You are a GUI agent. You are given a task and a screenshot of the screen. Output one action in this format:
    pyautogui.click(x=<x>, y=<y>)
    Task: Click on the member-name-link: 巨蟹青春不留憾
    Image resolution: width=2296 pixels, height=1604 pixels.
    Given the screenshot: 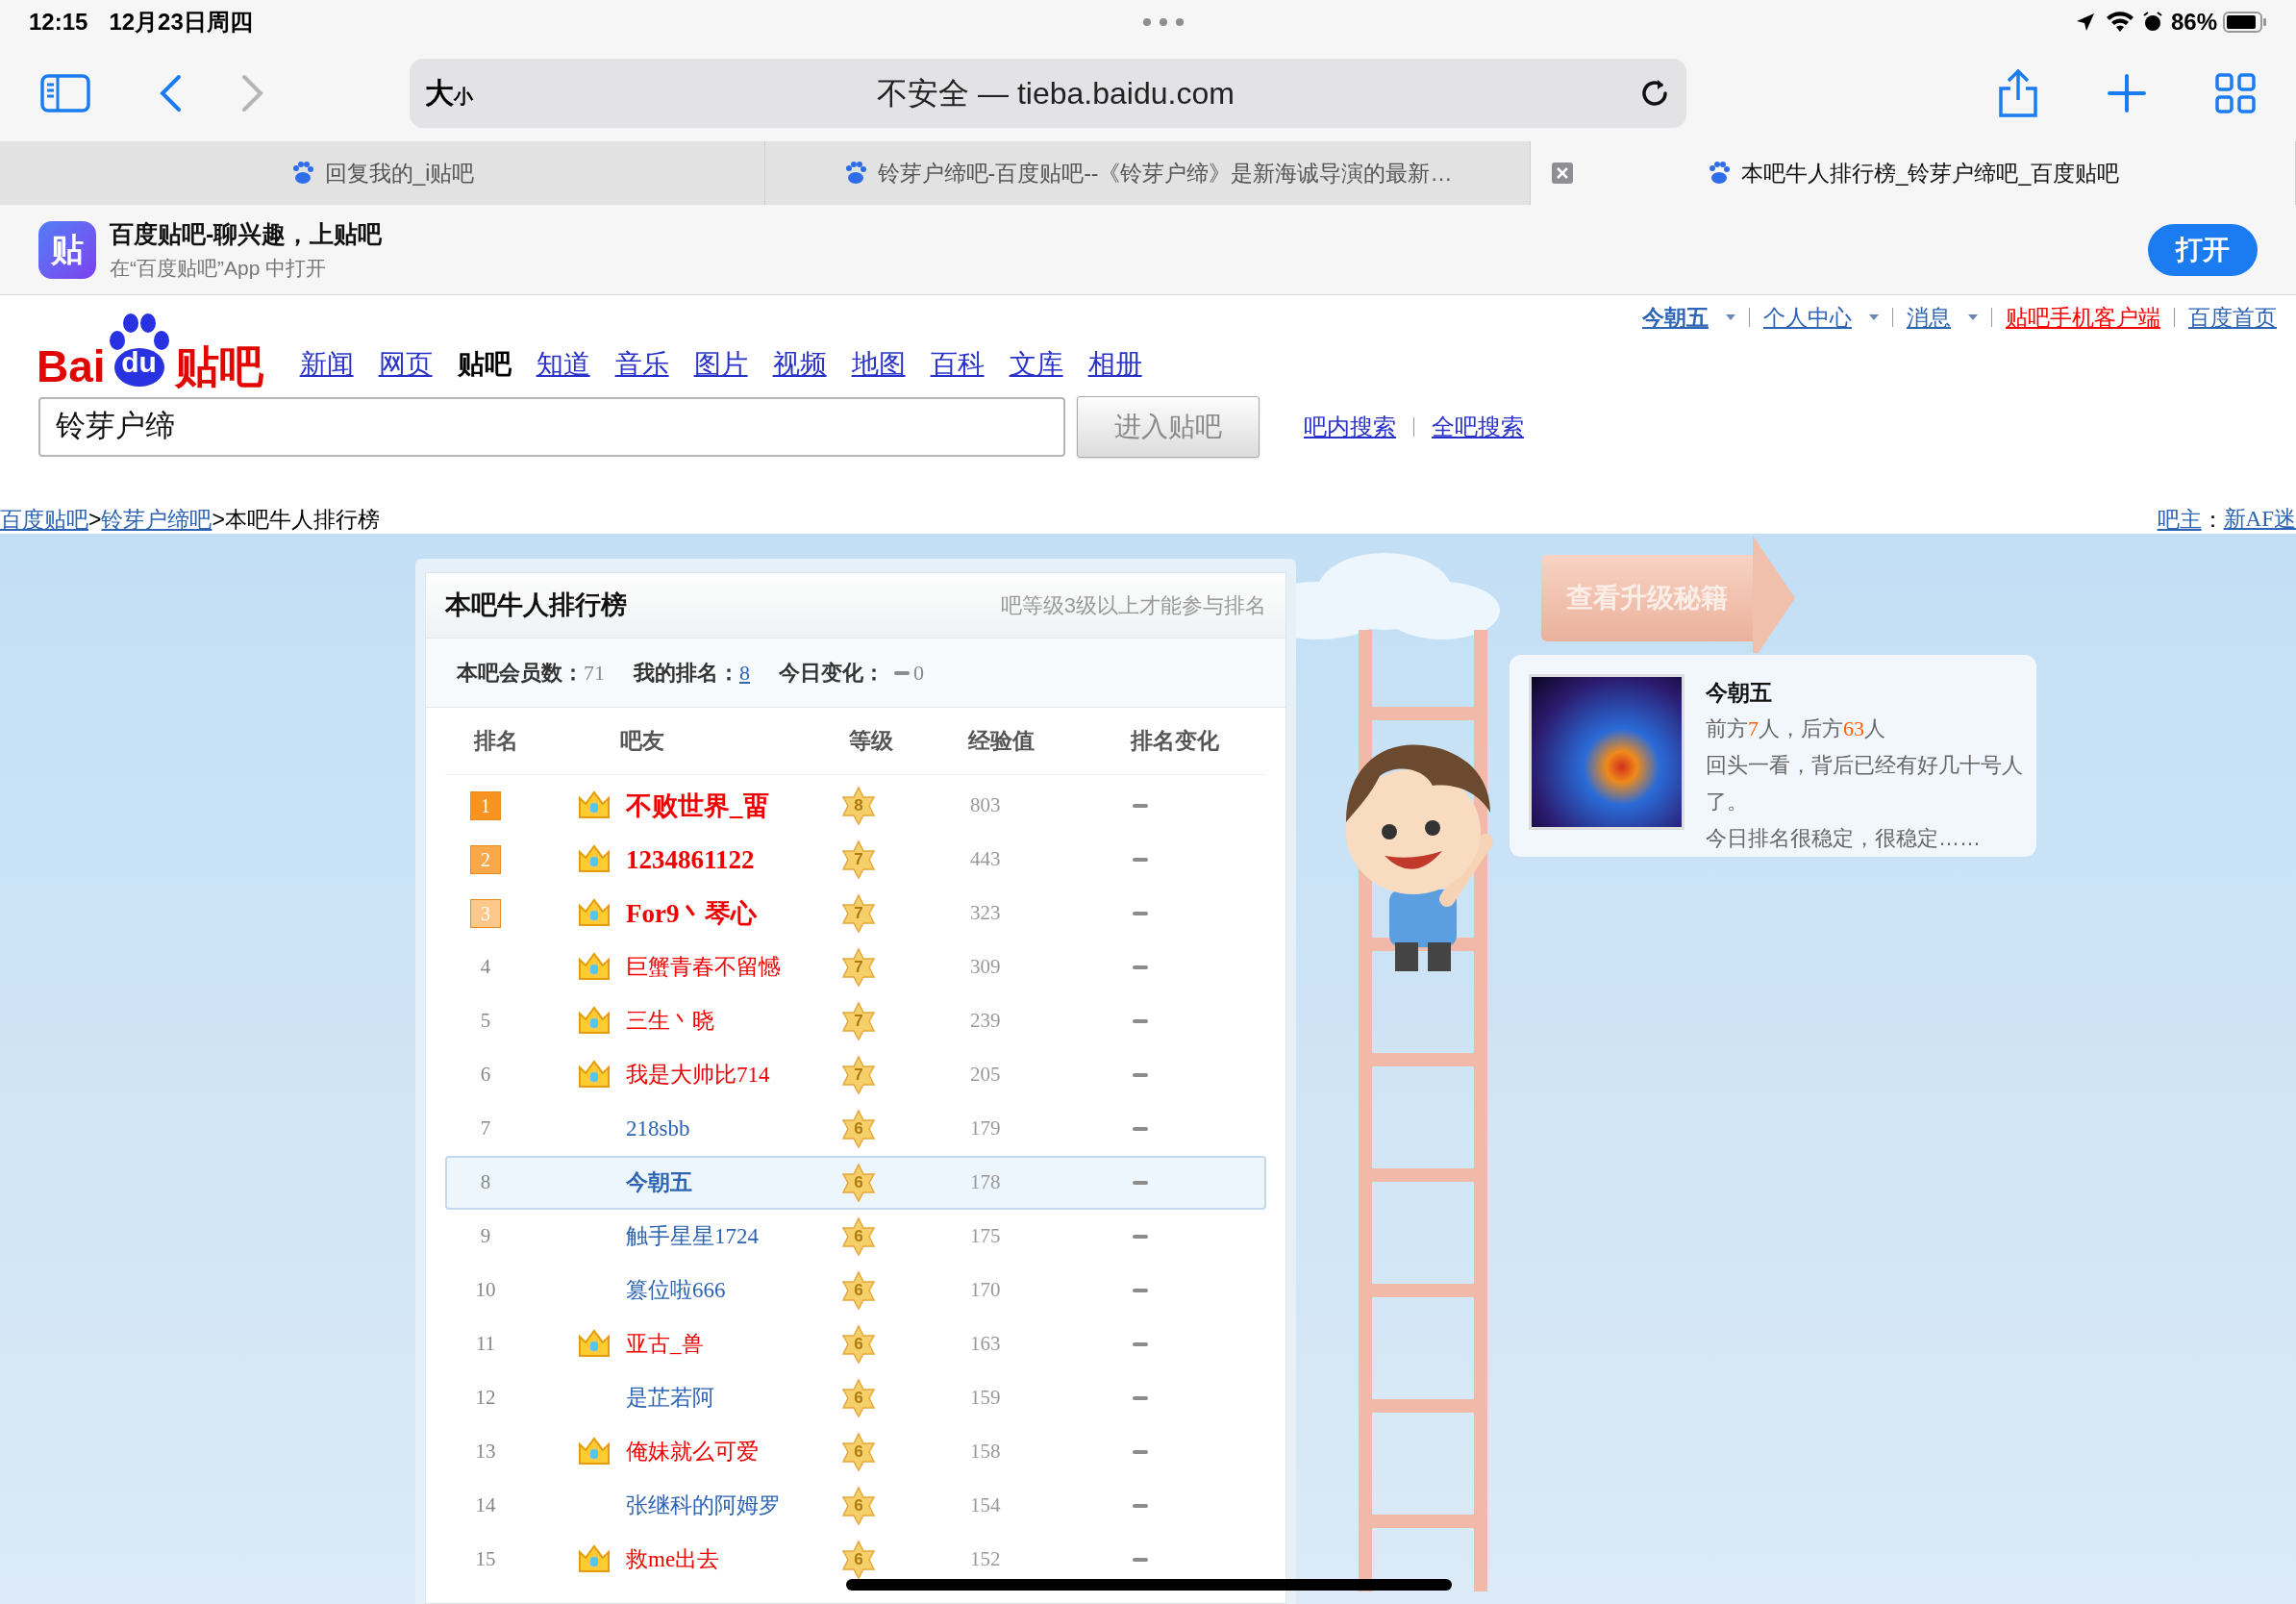 What is the action you would take?
    pyautogui.click(x=703, y=967)
    